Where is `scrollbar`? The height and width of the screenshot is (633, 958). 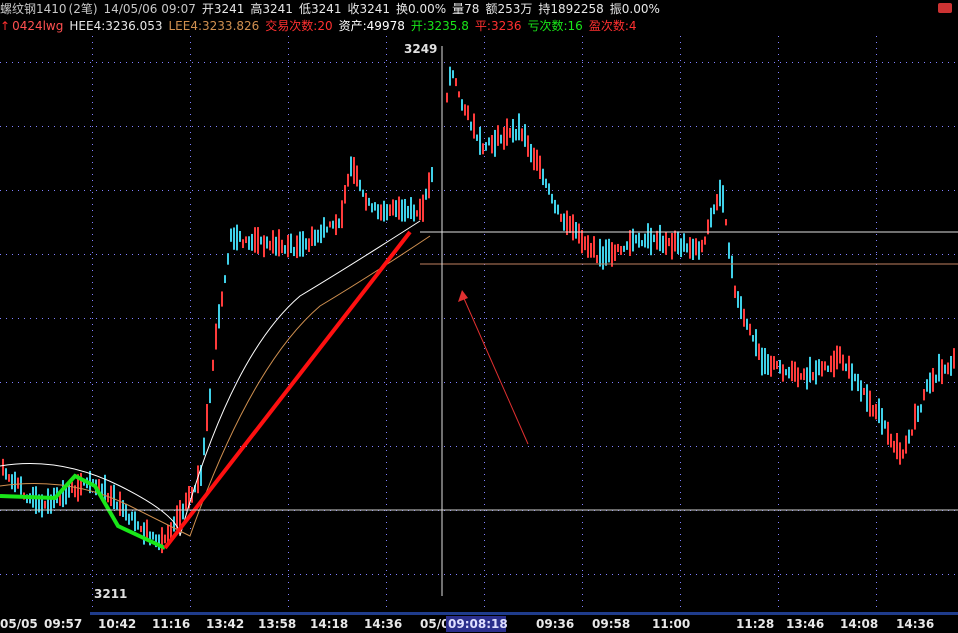
scrollbar is located at coordinates (524, 613).